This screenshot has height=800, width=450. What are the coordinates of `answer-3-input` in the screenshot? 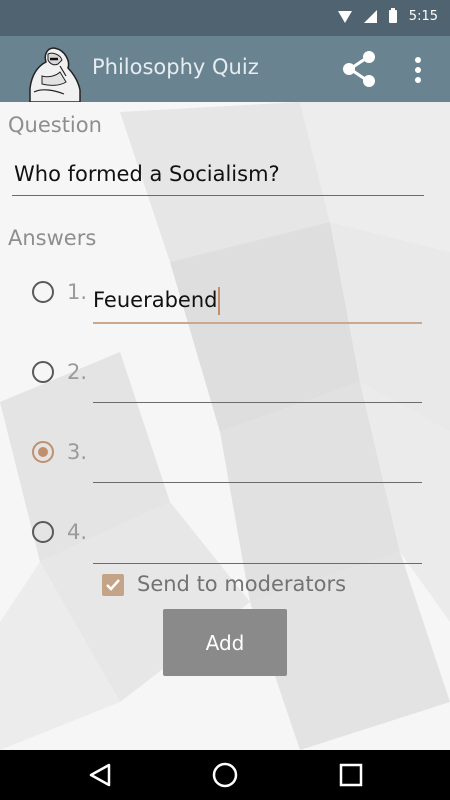 It's located at (257, 462).